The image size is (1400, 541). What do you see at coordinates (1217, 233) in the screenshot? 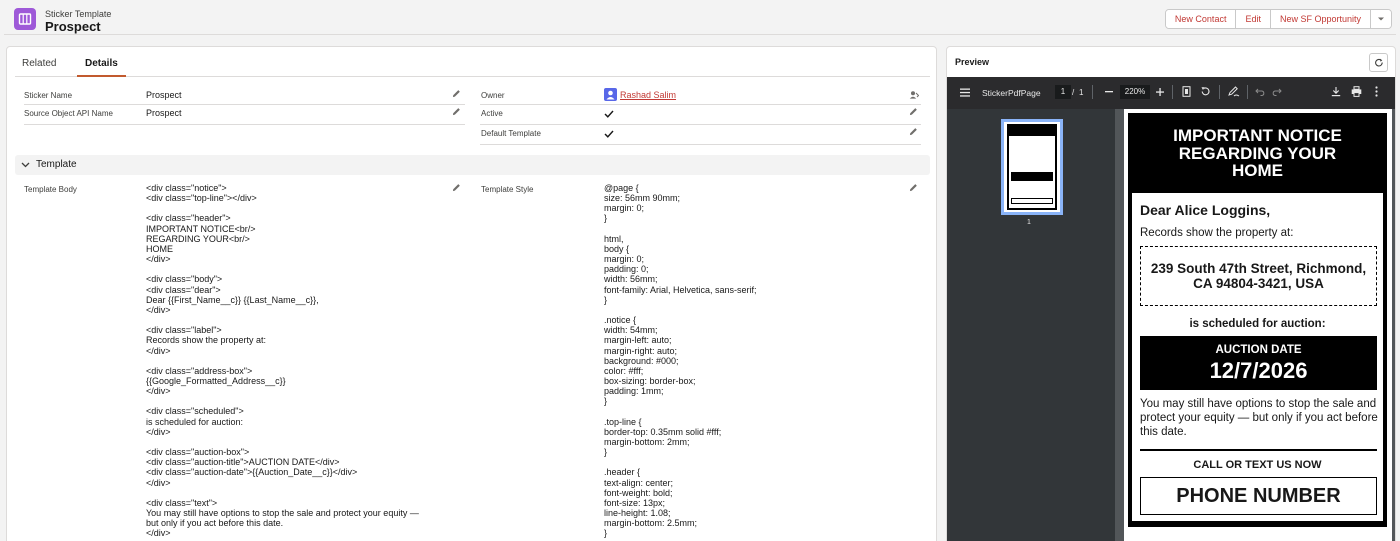
I see `notice-label: Records show the property at:` at bounding box center [1217, 233].